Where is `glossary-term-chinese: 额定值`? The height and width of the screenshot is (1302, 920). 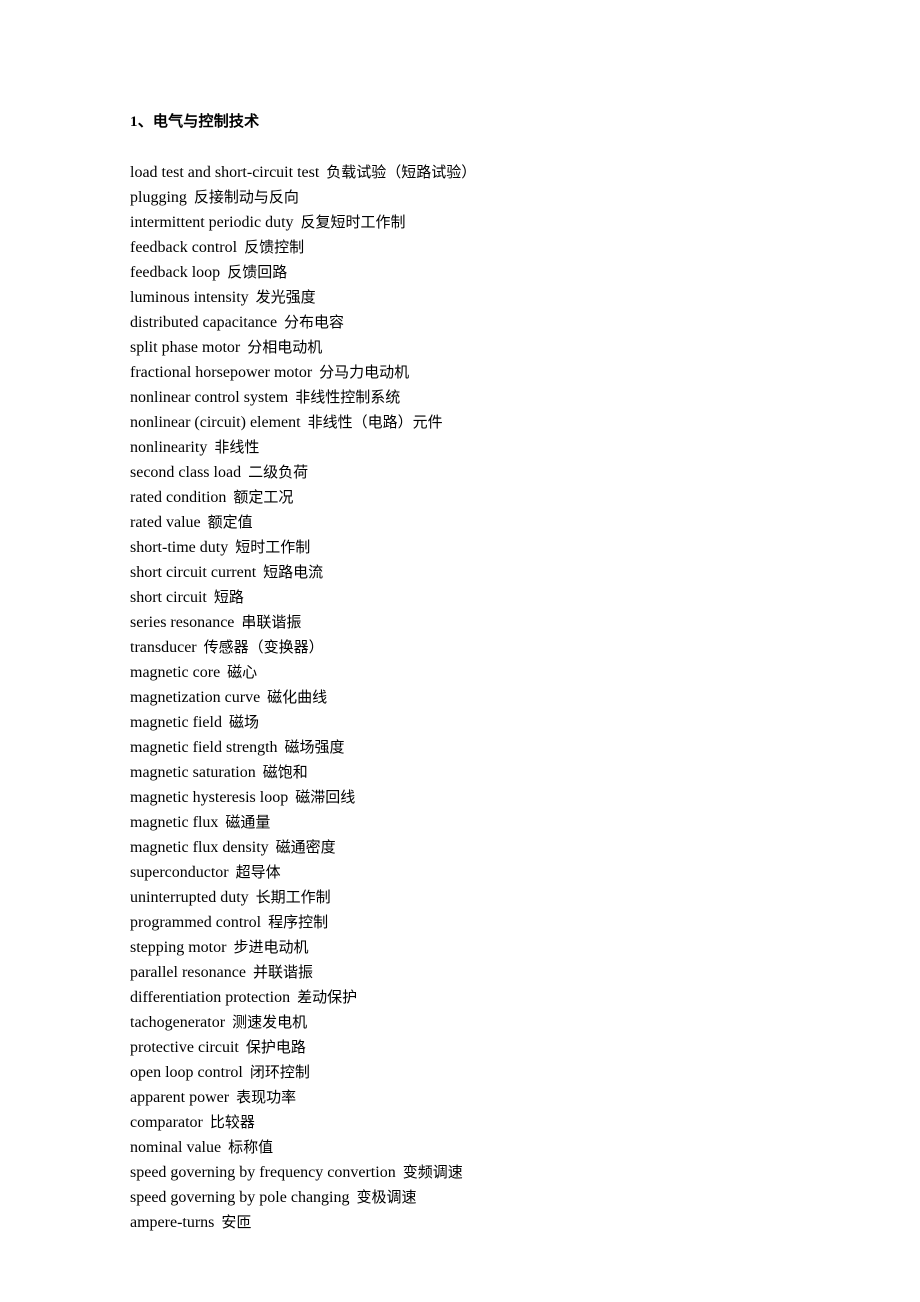 glossary-term-chinese: 额定值 is located at coordinates (230, 522).